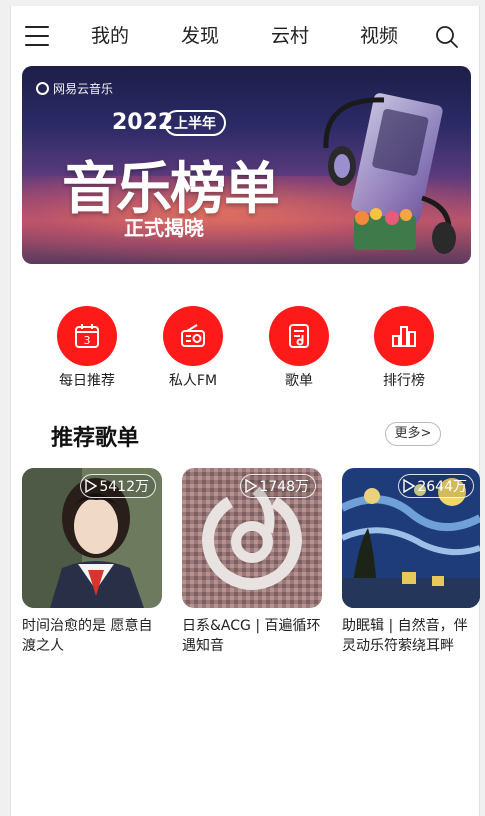 The width and height of the screenshot is (485, 816). Describe the element at coordinates (193, 336) in the screenshot. I see `radio-icon` at that location.